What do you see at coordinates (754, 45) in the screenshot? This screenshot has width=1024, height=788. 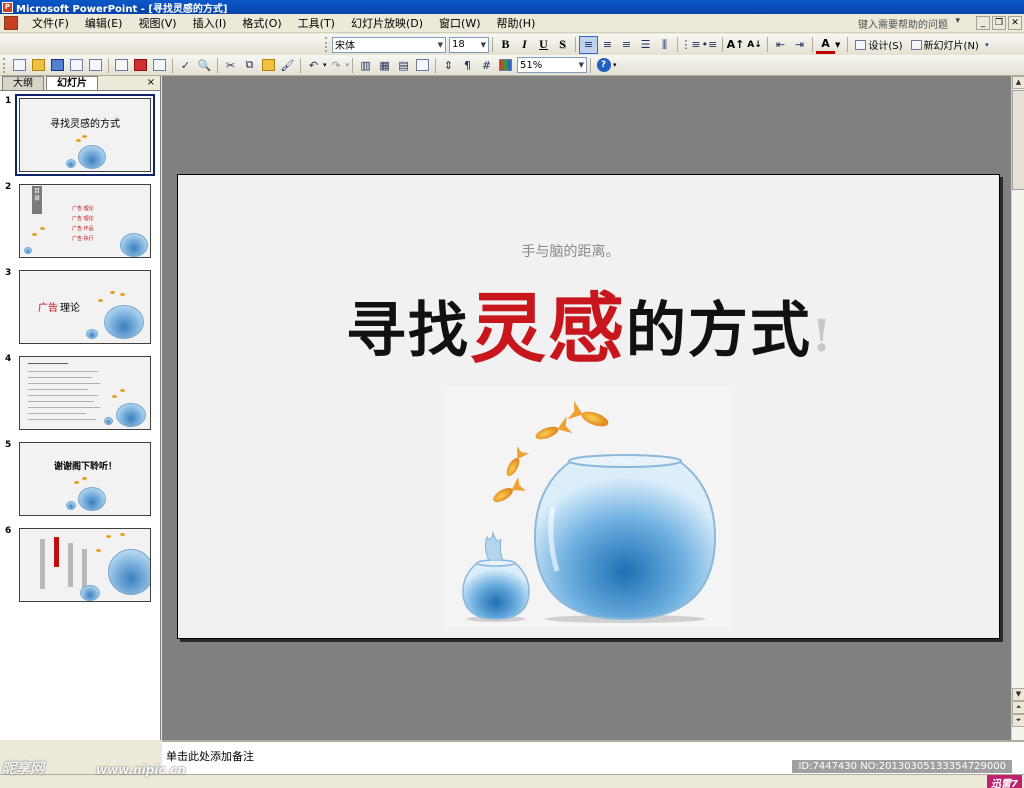 I see `decrease-font-icon: A↓` at bounding box center [754, 45].